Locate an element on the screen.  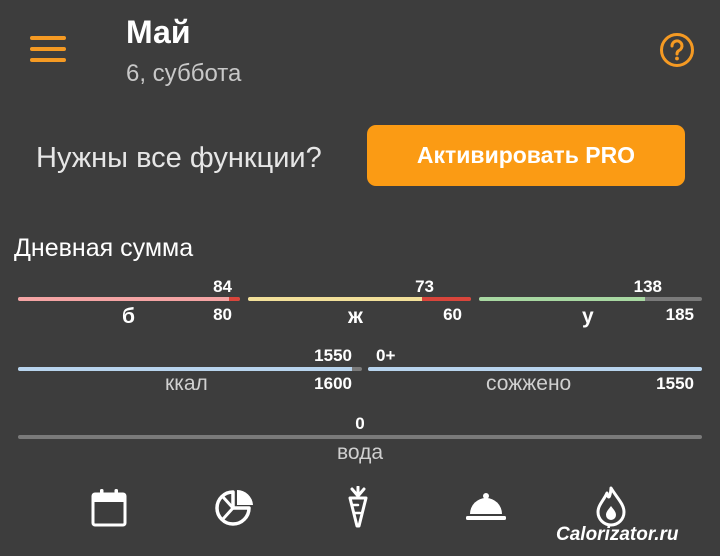
calendar-icon is located at coordinates (109, 508).